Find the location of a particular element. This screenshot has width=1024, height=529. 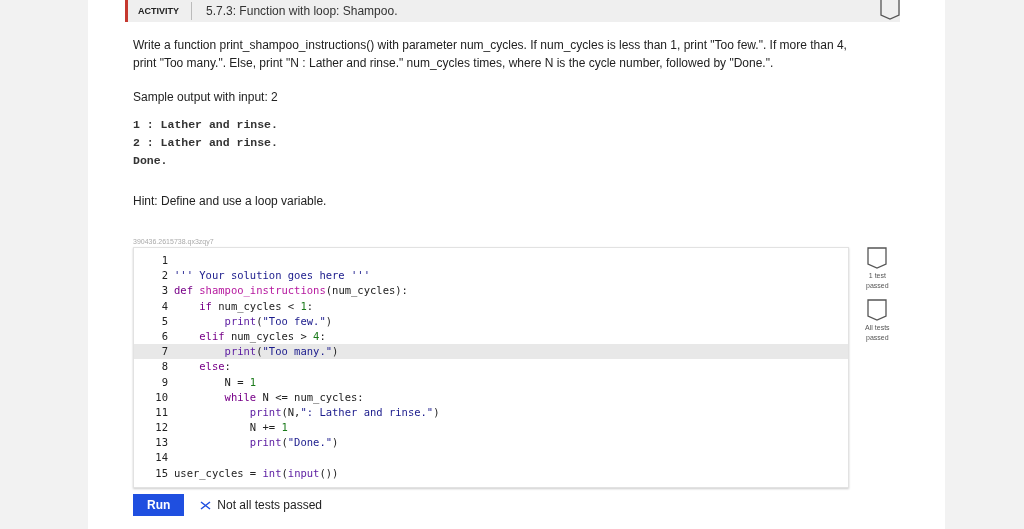

line-number: 8 is located at coordinates (164, 367).